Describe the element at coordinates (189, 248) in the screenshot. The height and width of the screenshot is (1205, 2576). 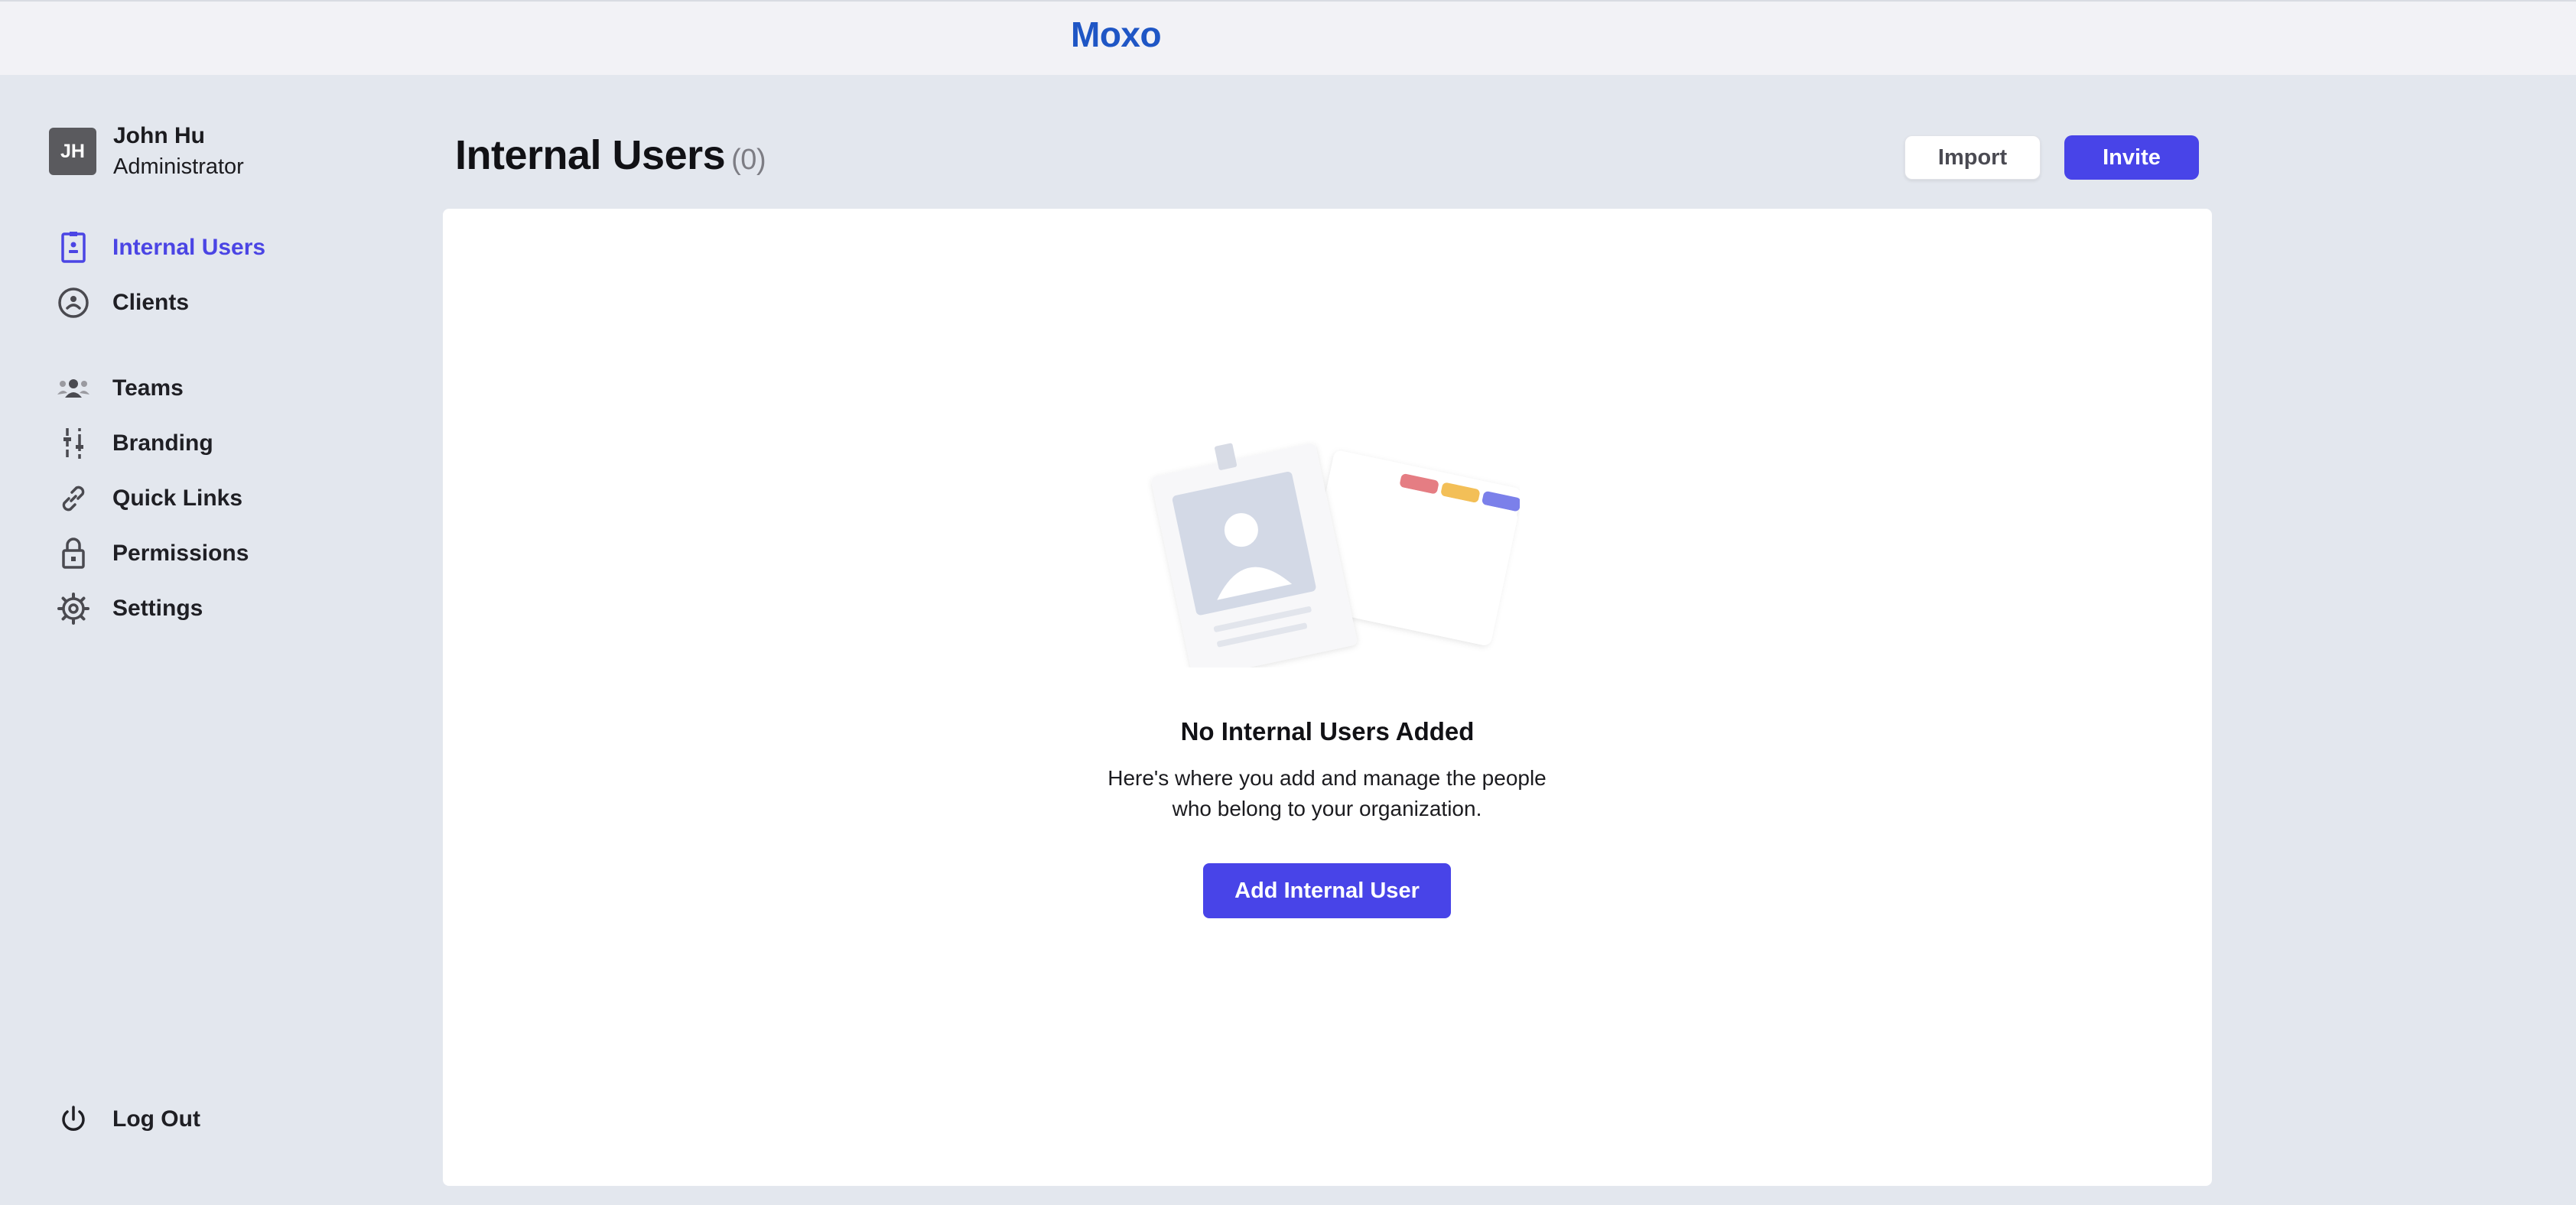
I see `sidebar-item-label: Internal Users` at that location.